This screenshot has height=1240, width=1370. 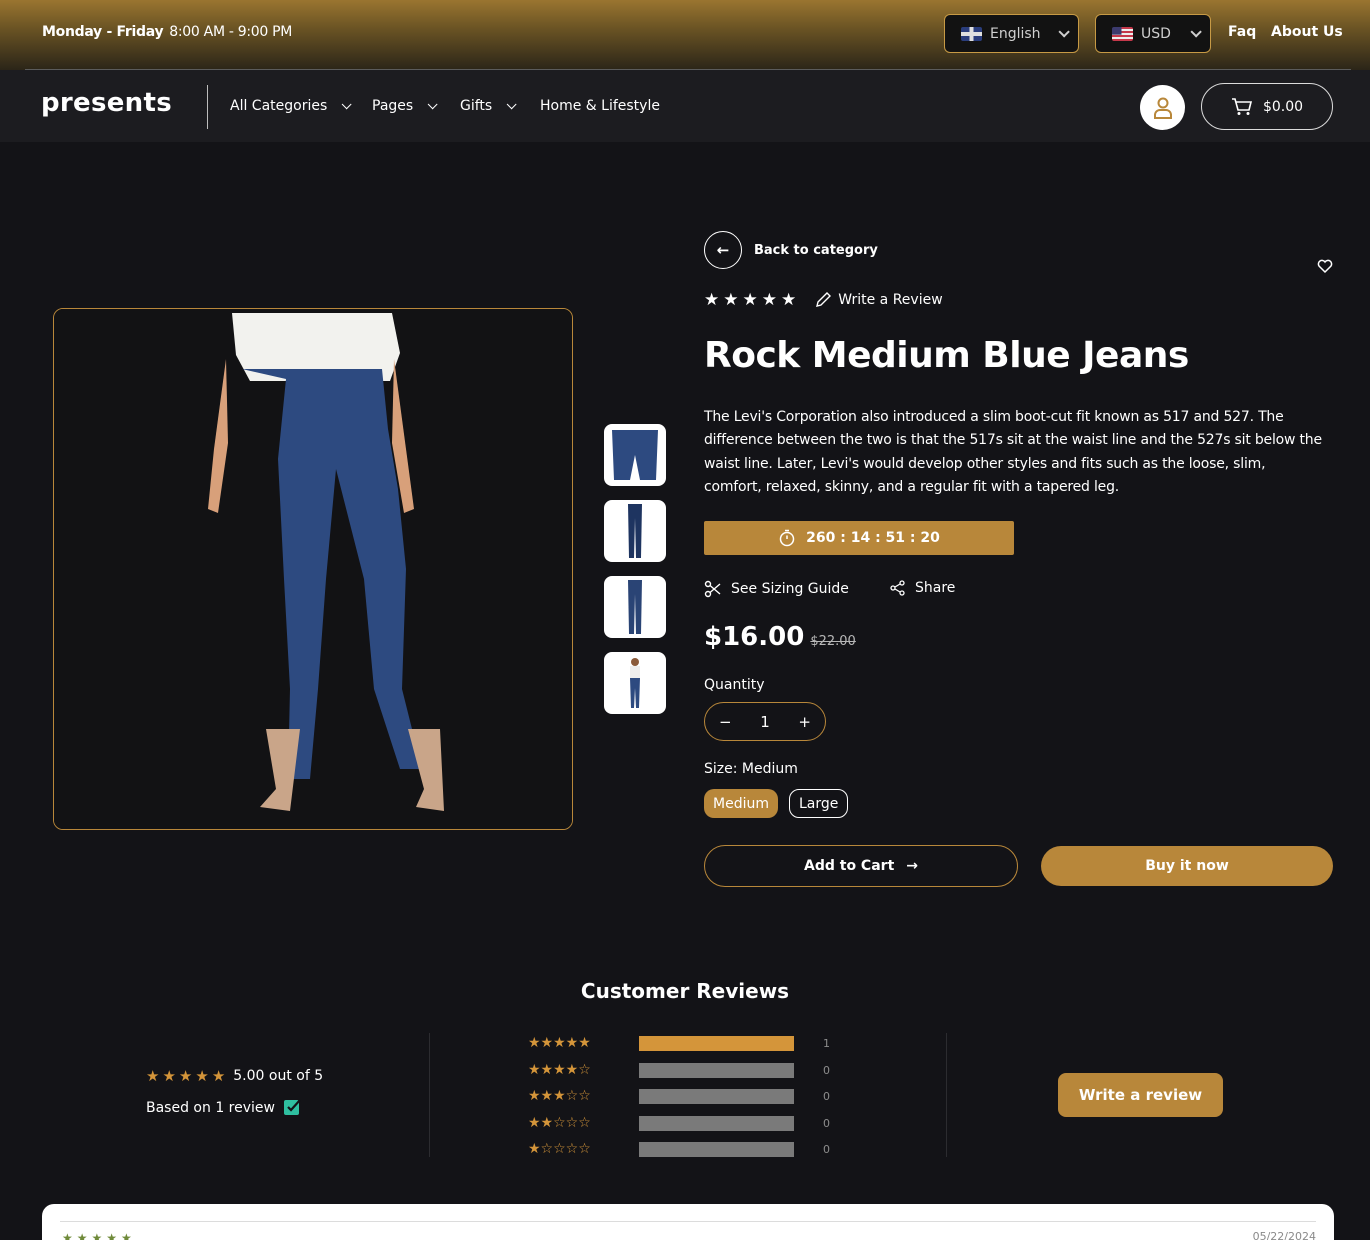 What do you see at coordinates (849, 866) in the screenshot?
I see `add-to-cart-label: Add to Cart` at bounding box center [849, 866].